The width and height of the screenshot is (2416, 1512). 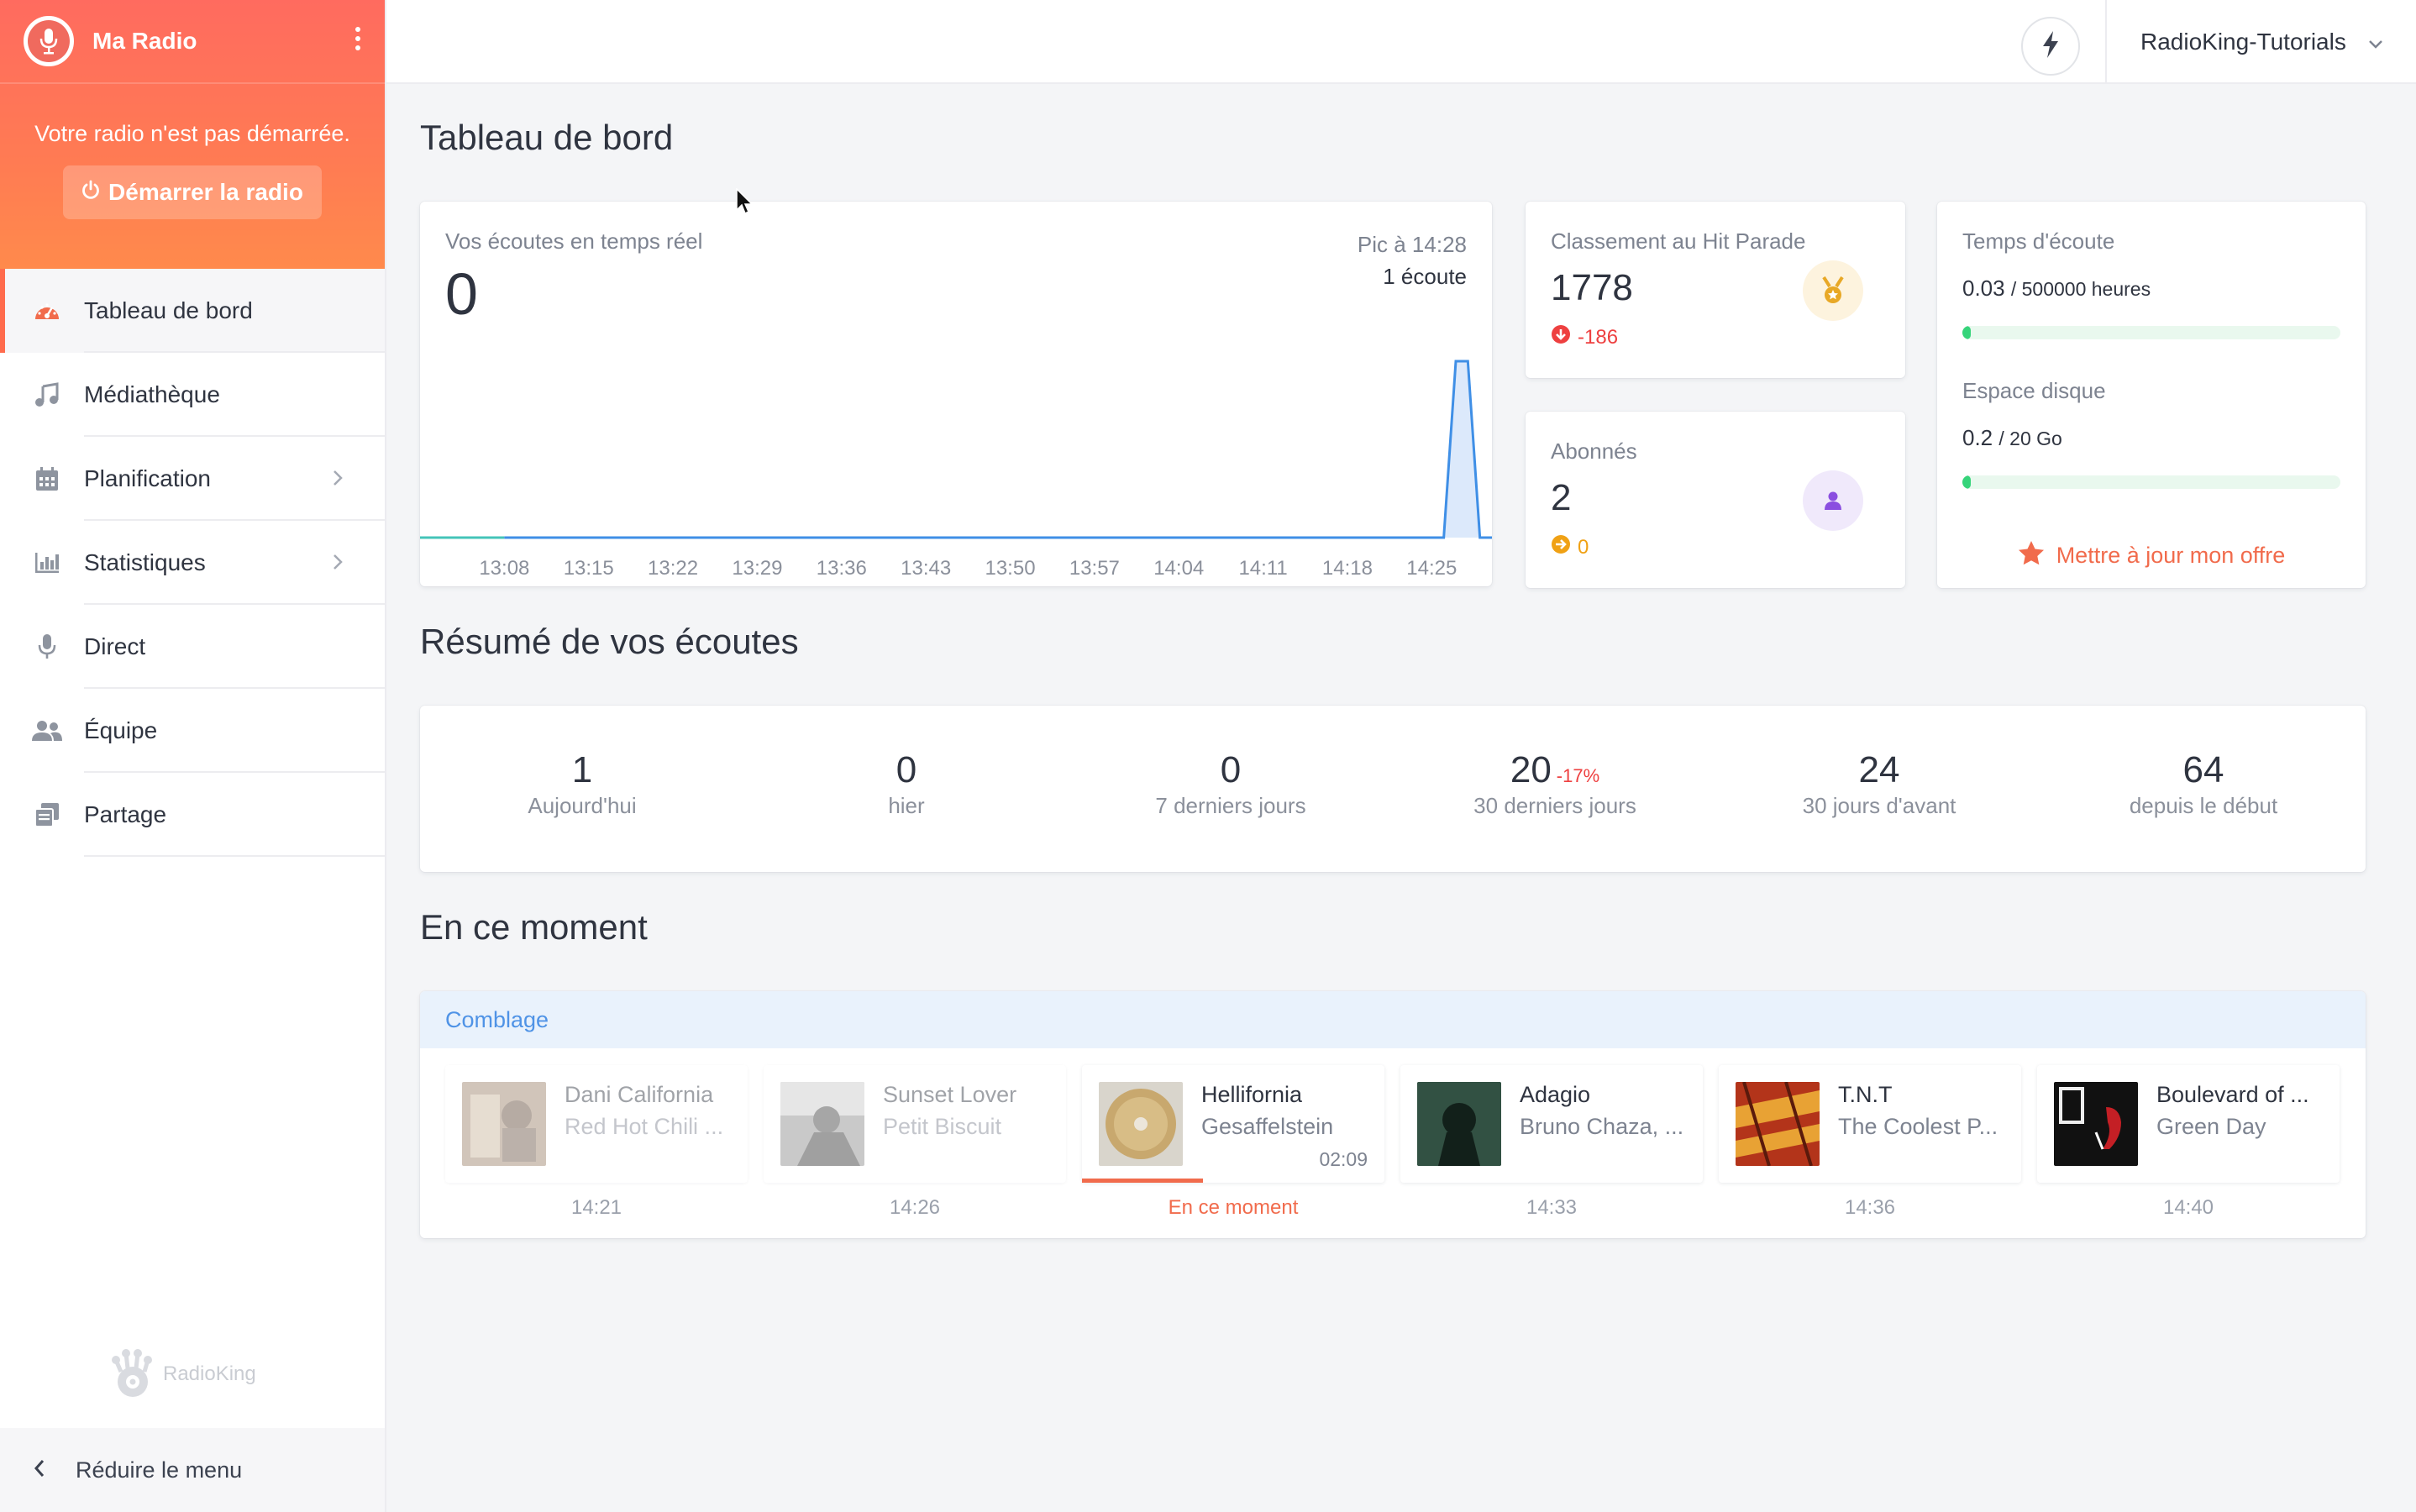 What do you see at coordinates (2056, 289) in the screenshot?
I see `listening-time-usage: 0.03 / 500000 heures` at bounding box center [2056, 289].